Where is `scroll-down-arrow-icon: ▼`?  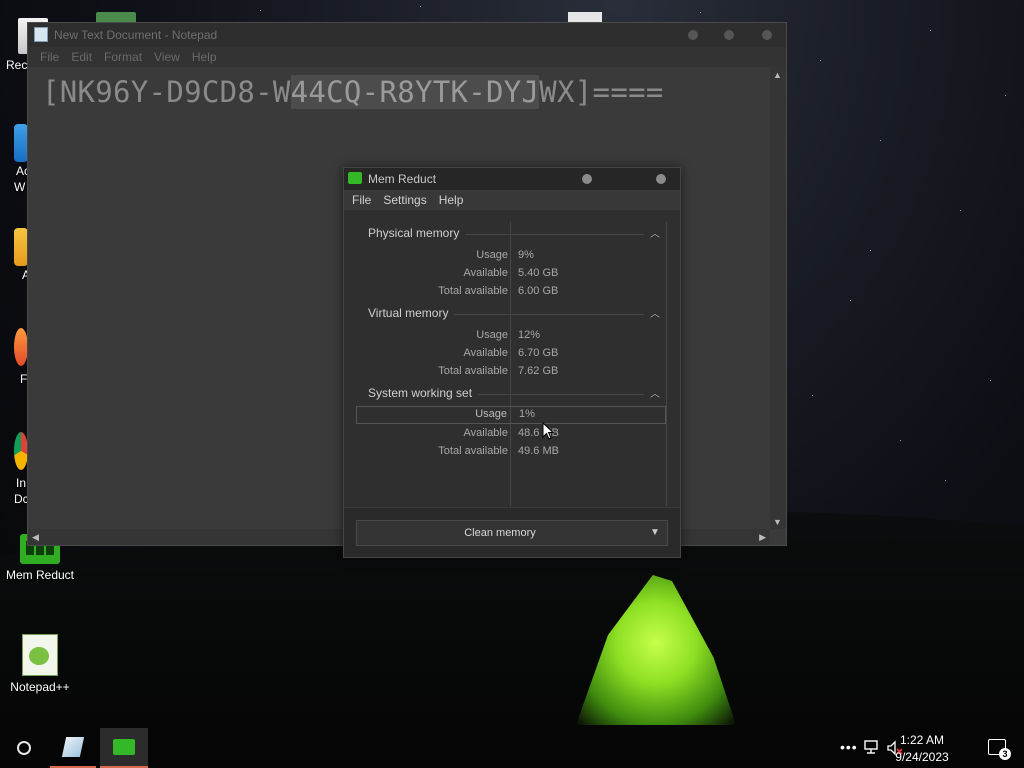
scroll-down-arrow-icon: ▼ is located at coordinates (777, 522).